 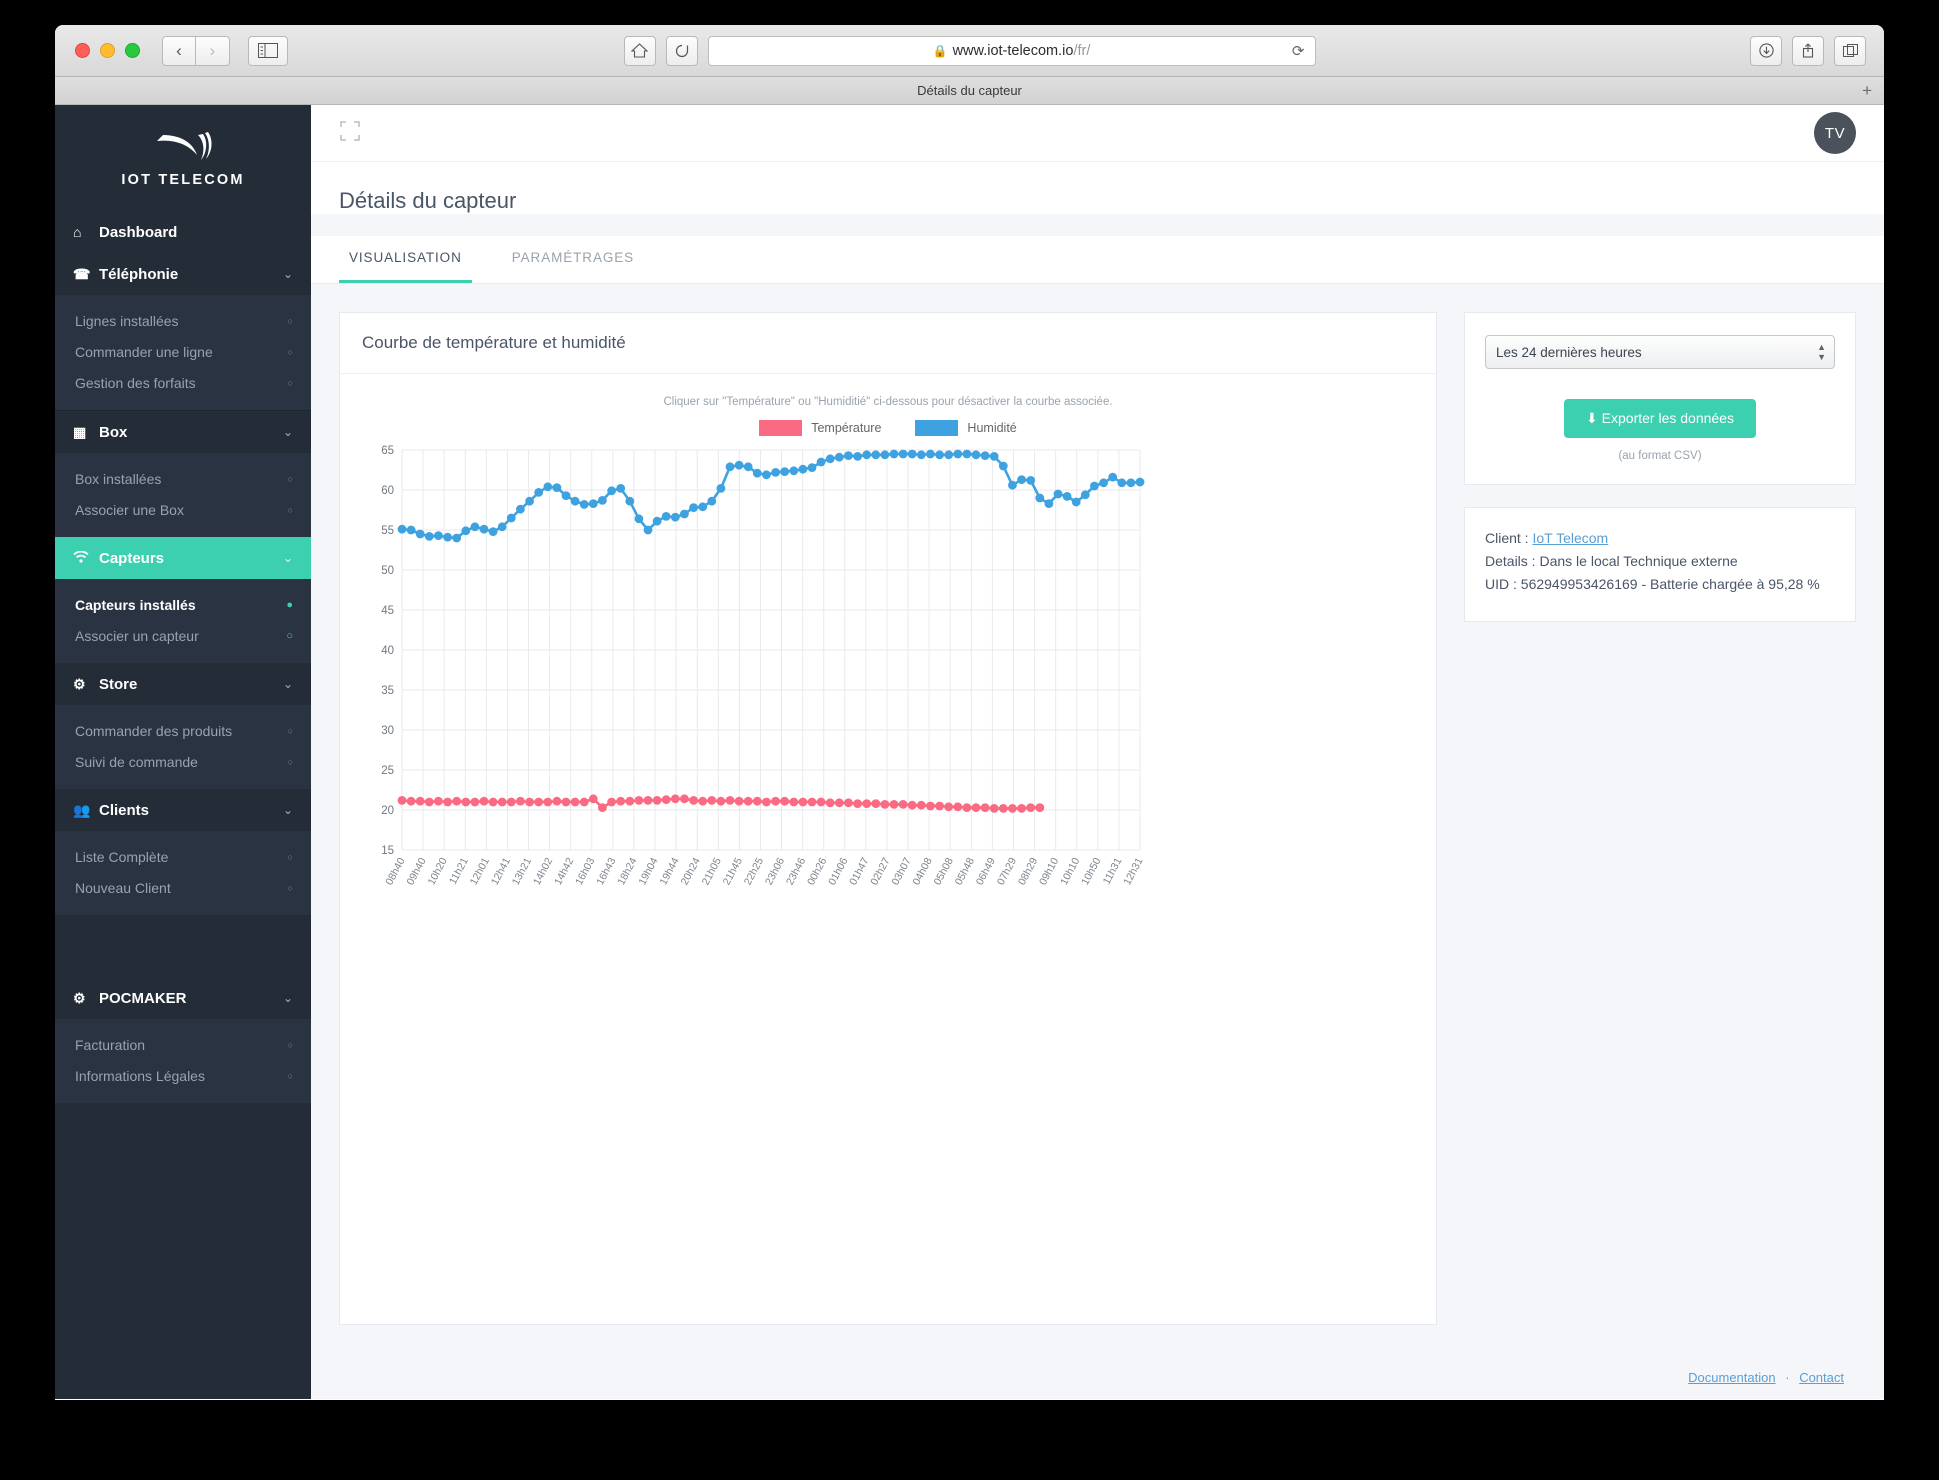 What do you see at coordinates (135, 382) in the screenshot?
I see `sidebar-sublabel: Gestion des forfaits` at bounding box center [135, 382].